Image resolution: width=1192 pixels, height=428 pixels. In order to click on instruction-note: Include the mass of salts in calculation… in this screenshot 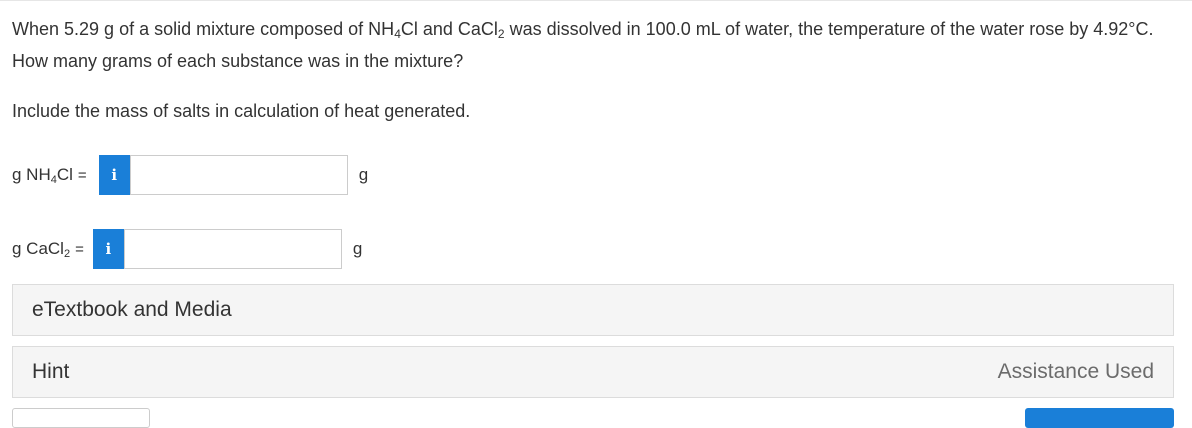, I will do `click(241, 111)`.